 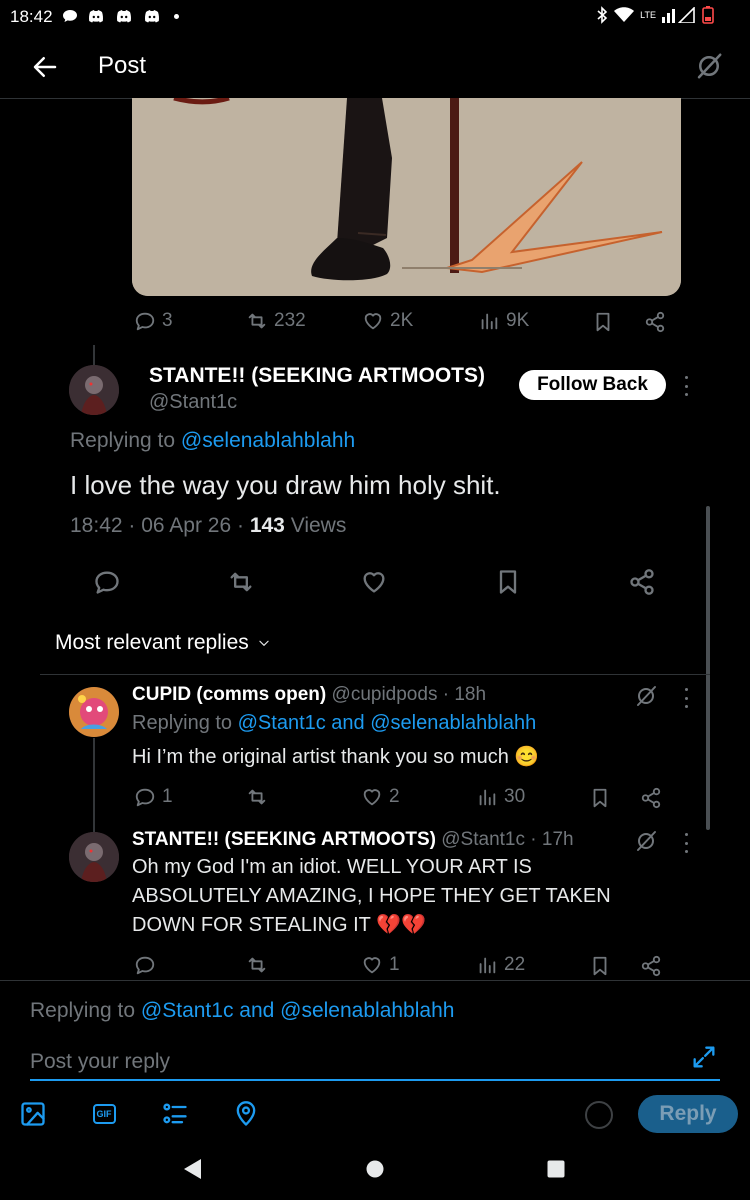 I want to click on like-count: 1, so click(x=394, y=964).